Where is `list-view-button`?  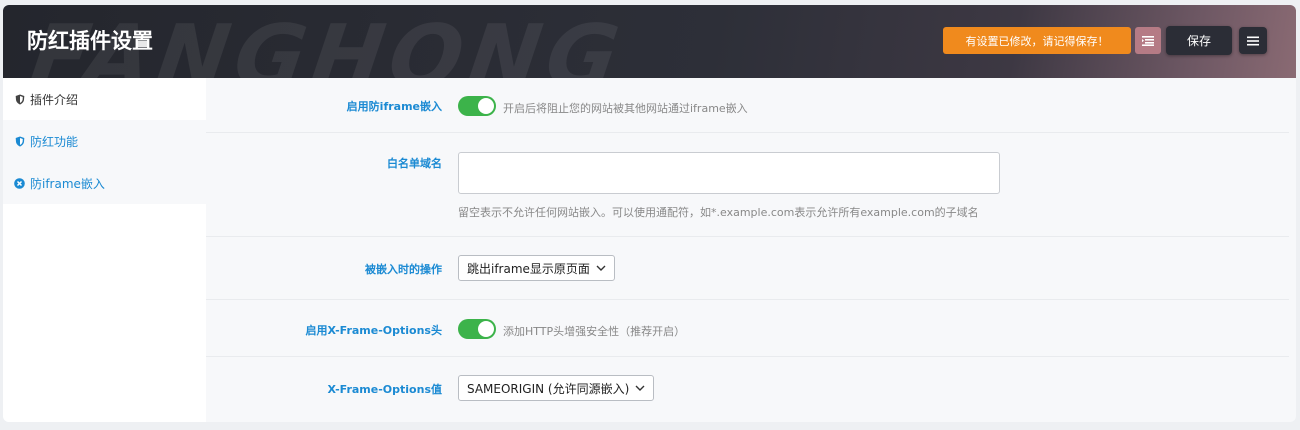
list-view-button is located at coordinates (1148, 40).